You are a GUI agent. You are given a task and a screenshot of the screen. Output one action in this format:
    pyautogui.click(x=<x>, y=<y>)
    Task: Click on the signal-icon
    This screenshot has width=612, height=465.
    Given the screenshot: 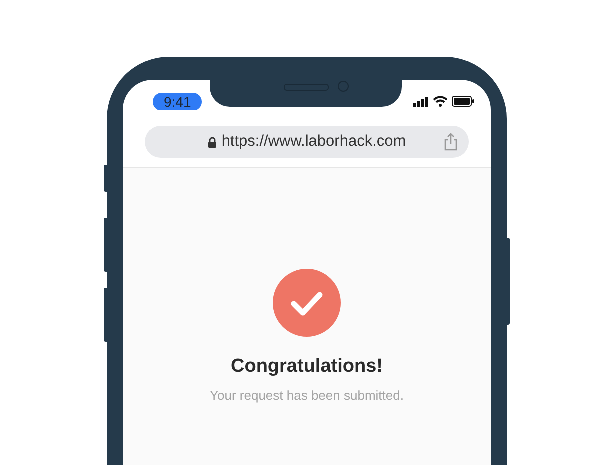 What is the action you would take?
    pyautogui.click(x=421, y=101)
    